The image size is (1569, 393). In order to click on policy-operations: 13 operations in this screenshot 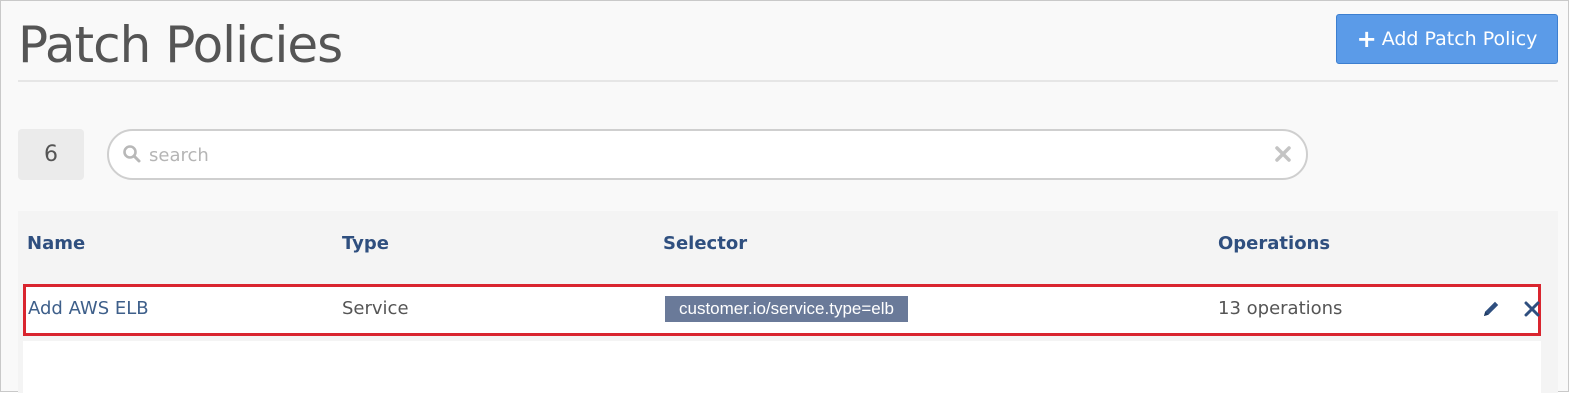, I will do `click(1280, 308)`.